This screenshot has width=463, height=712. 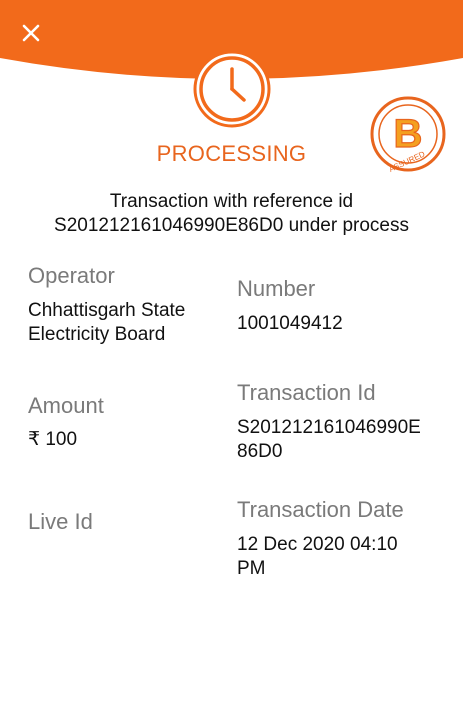 What do you see at coordinates (276, 288) in the screenshot?
I see `number-label: Number` at bounding box center [276, 288].